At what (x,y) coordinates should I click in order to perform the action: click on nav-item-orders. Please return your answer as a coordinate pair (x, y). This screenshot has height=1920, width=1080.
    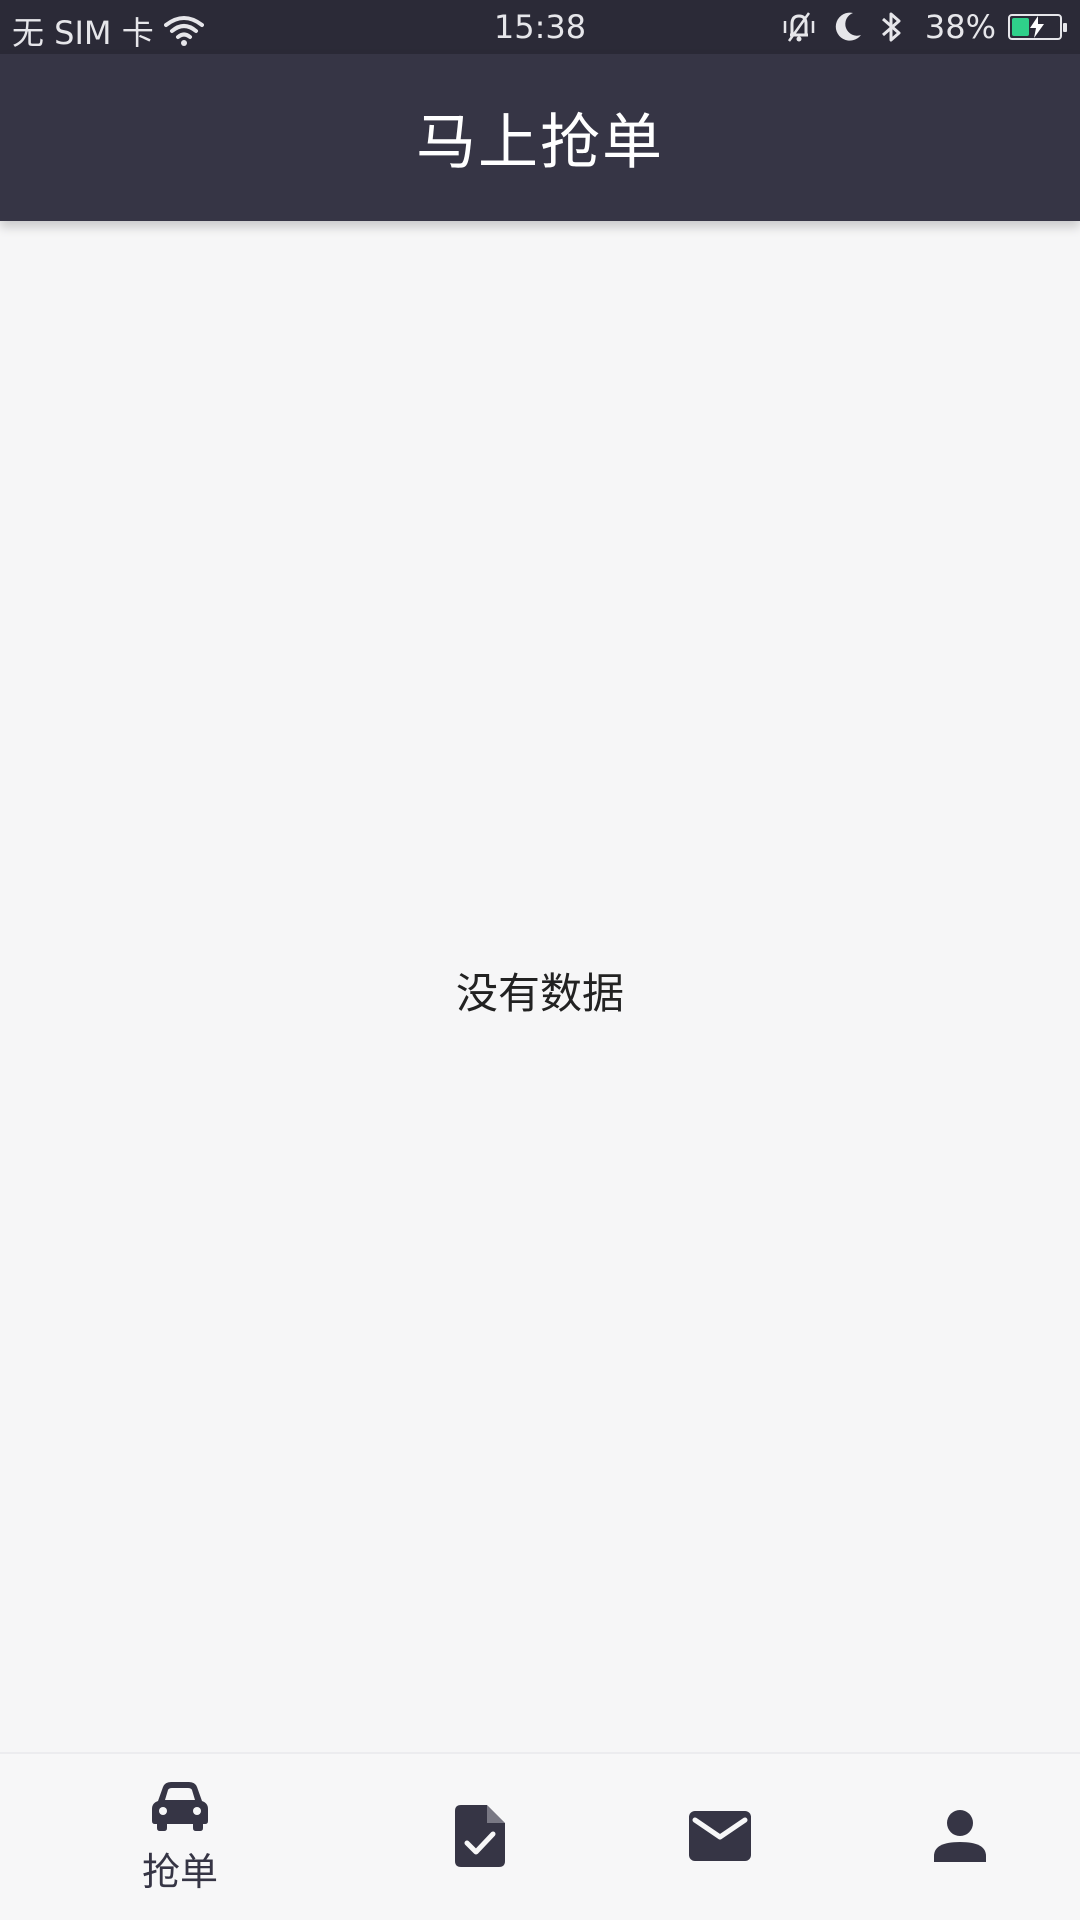
    Looking at the image, I should click on (480, 1837).